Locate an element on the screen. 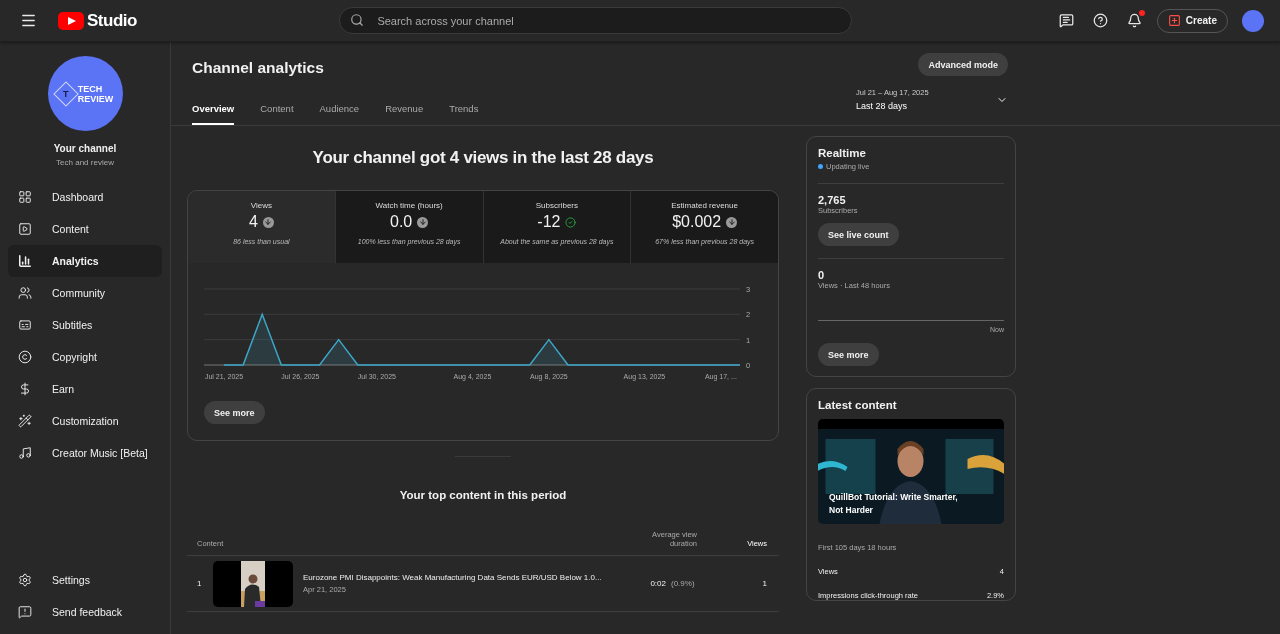 The width and height of the screenshot is (1280, 634). people-icon is located at coordinates (25, 293).